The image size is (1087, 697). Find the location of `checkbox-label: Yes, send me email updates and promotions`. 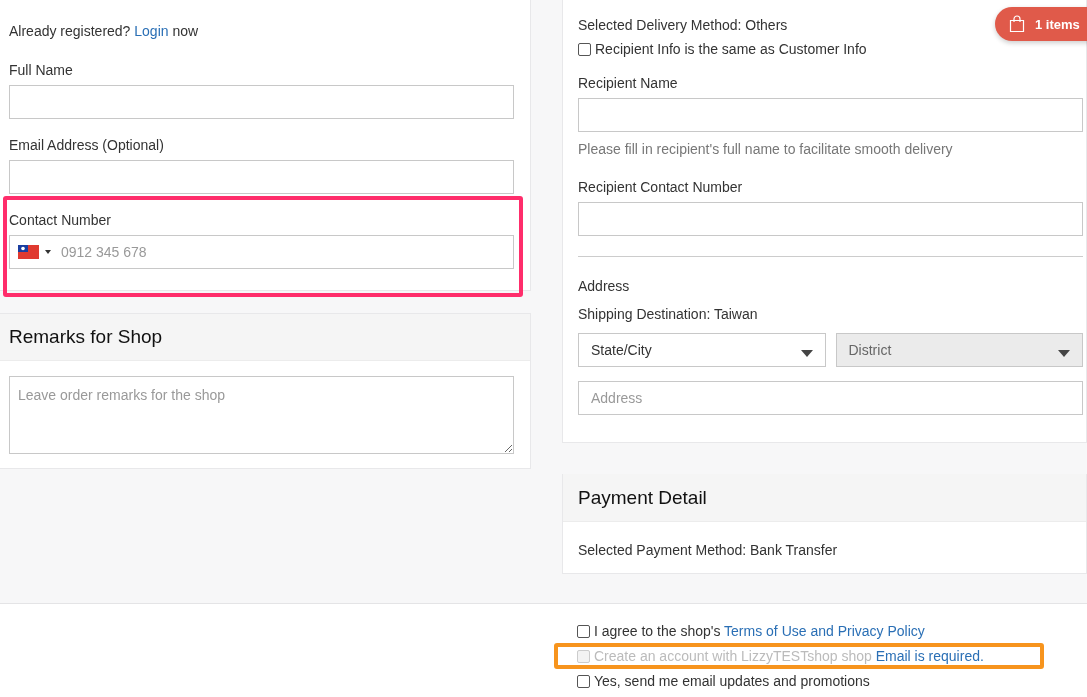

checkbox-label: Yes, send me email updates and promotions is located at coordinates (732, 681).